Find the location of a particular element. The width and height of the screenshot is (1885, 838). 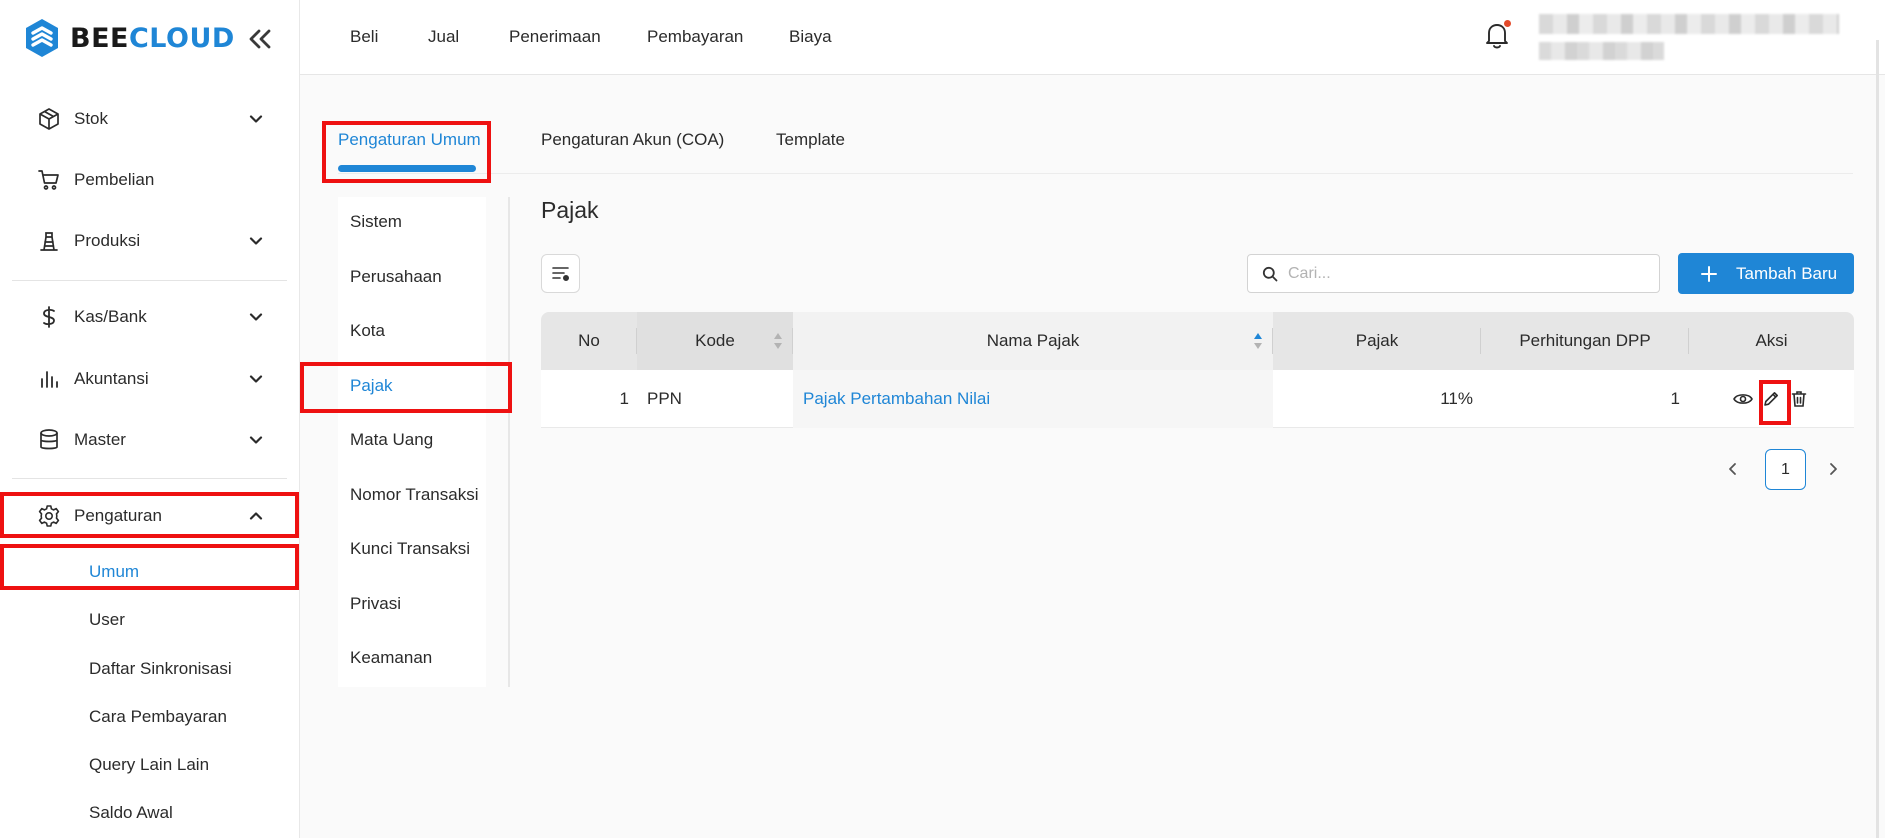

sidebar-sub-item-daftar-sinkronisasi: Daftar Sinkronisasi is located at coordinates (150, 669).